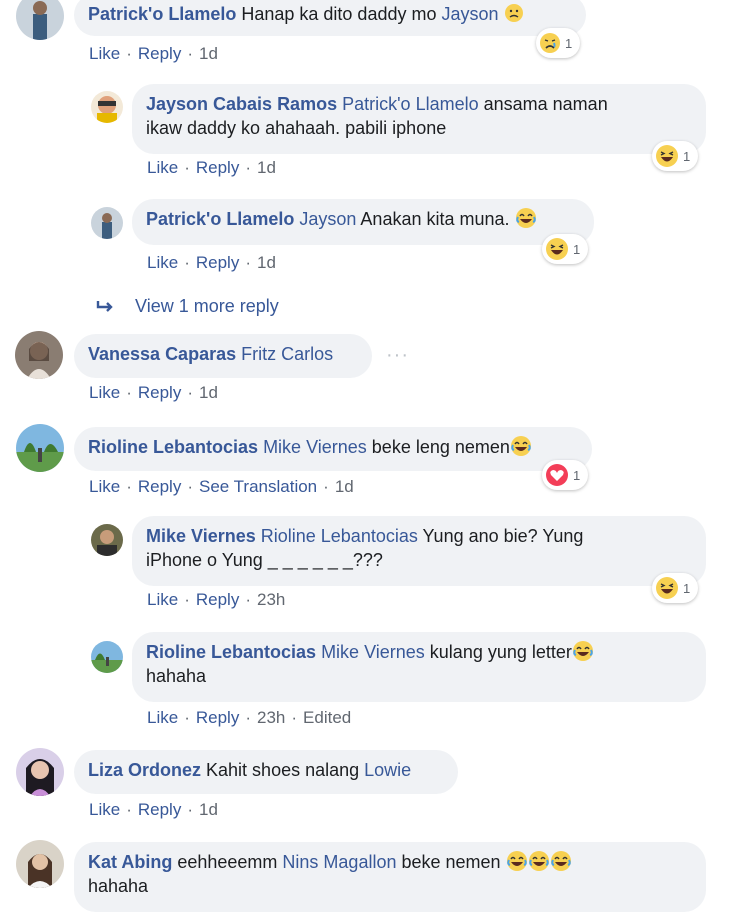 This screenshot has width=750, height=912. Describe the element at coordinates (514, 14) in the screenshot. I see `sad-face-icon` at that location.